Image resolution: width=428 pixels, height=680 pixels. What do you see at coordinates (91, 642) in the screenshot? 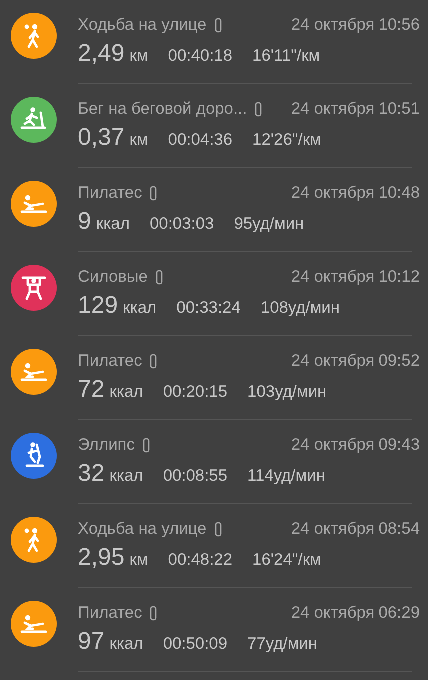
I see `workout-value: 97` at bounding box center [91, 642].